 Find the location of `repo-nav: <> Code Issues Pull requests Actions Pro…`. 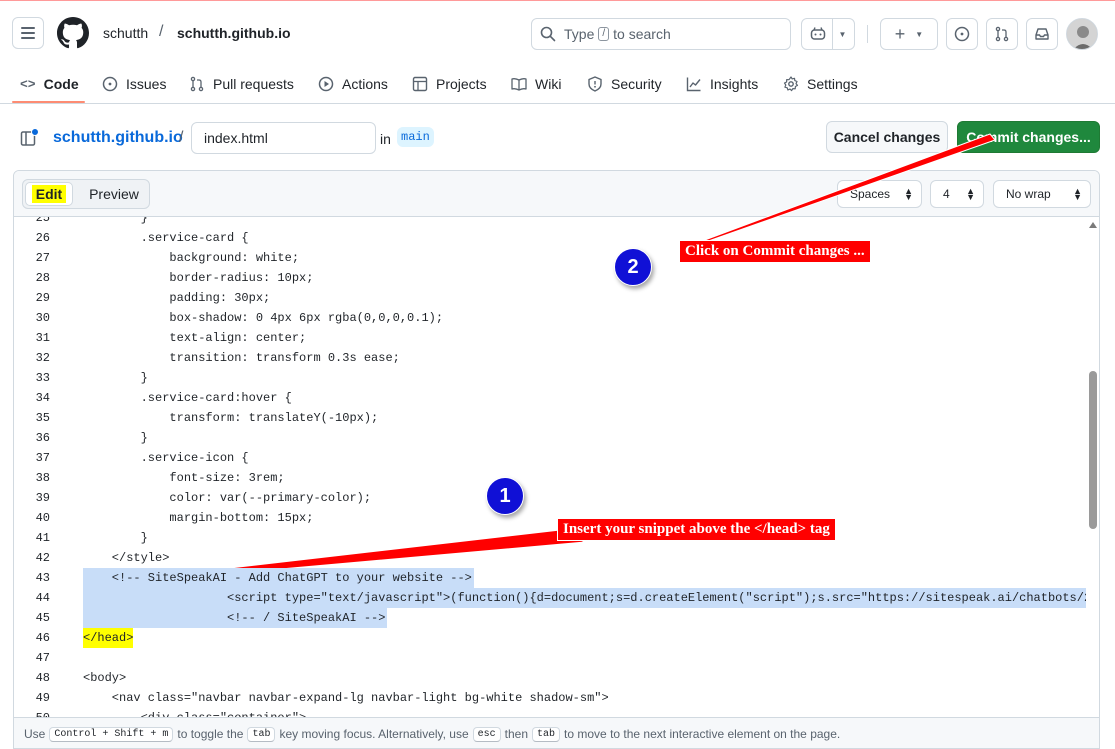

repo-nav: <> Code Issues Pull requests Actions Pro… is located at coordinates (557, 84).